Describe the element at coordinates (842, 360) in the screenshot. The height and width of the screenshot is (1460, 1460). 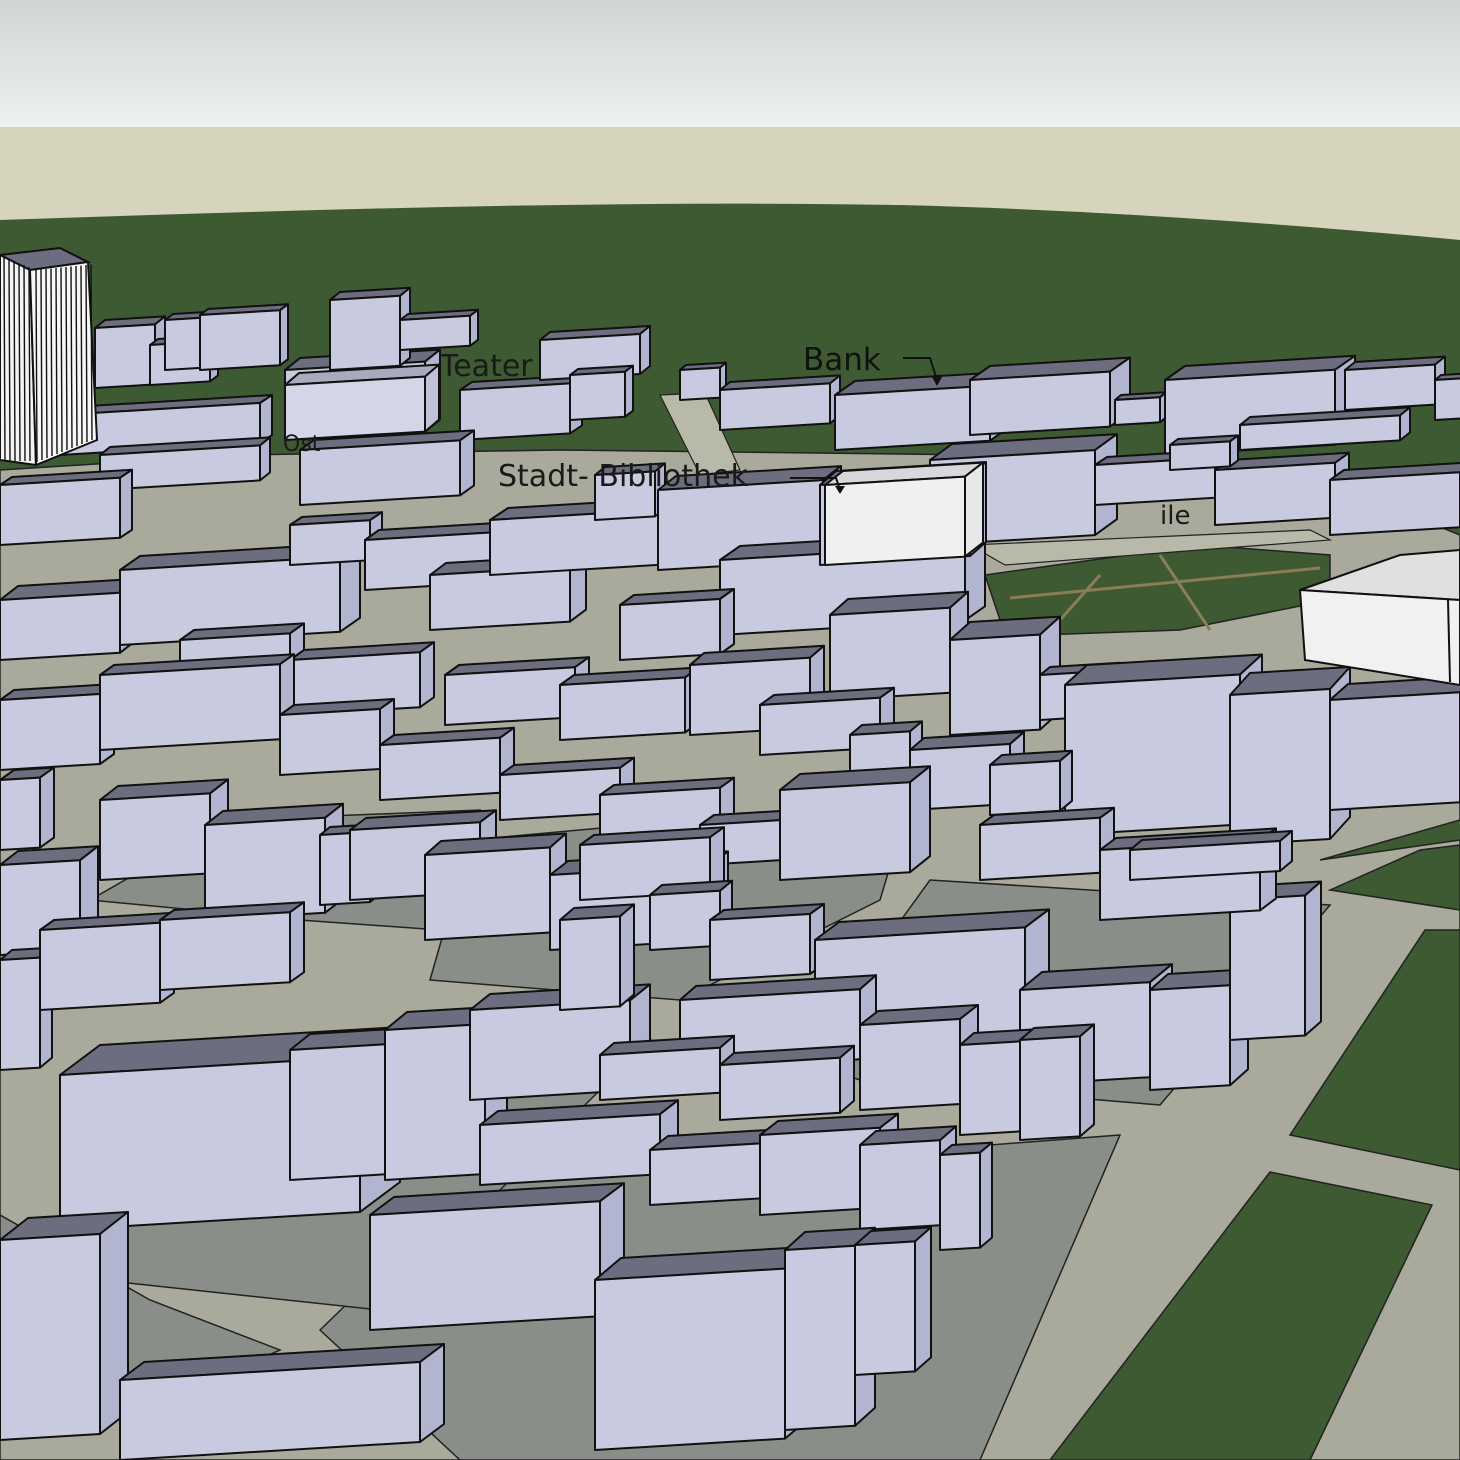
I see `label-bank: Bank` at that location.